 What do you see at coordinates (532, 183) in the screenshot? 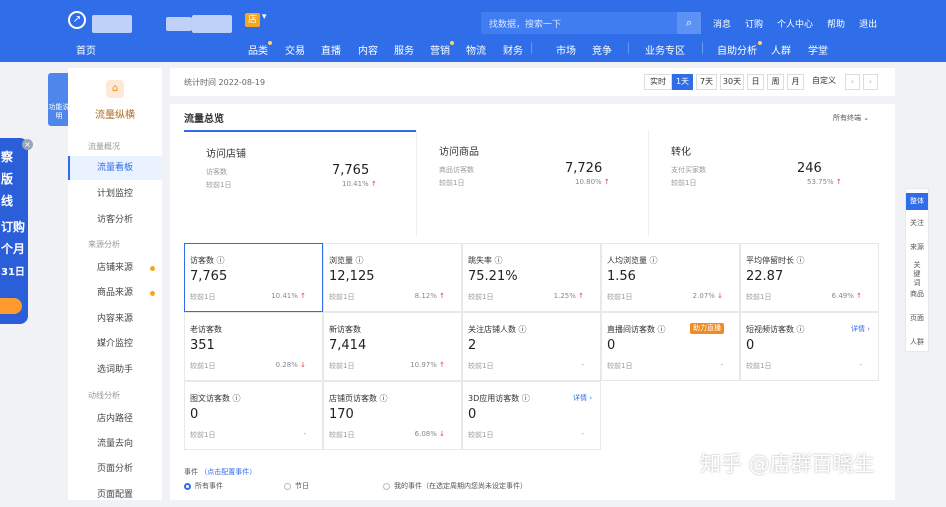
I see `summary-card-product: 访问商品 商品访客数 7,726 较前1日 10.80% ↑` at bounding box center [532, 183].